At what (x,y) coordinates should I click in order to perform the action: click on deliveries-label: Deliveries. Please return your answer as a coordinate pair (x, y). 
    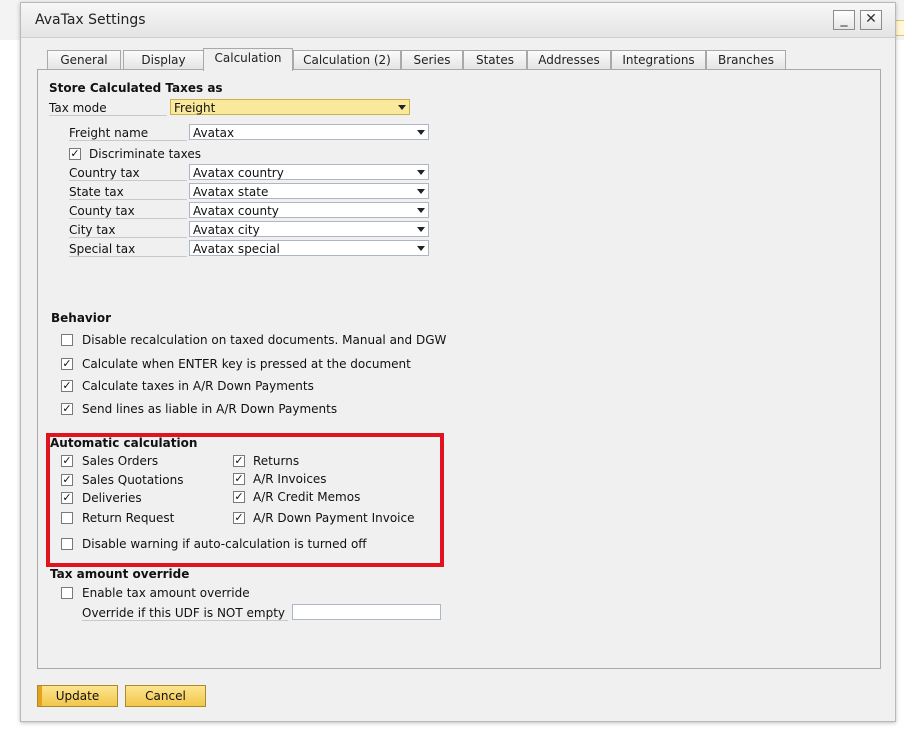
    Looking at the image, I should click on (112, 498).